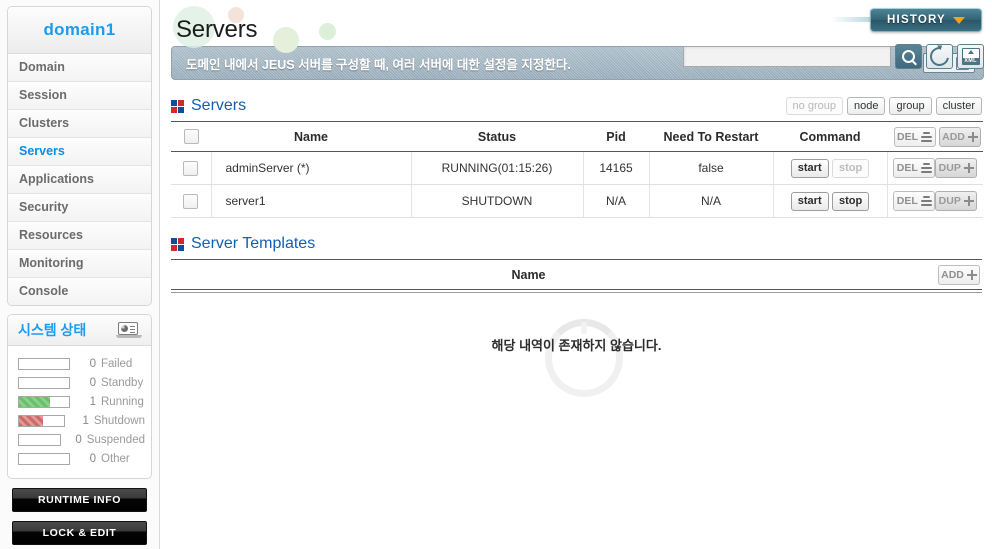  Describe the element at coordinates (79, 291) in the screenshot. I see `sidebar-item-console: Console` at that location.